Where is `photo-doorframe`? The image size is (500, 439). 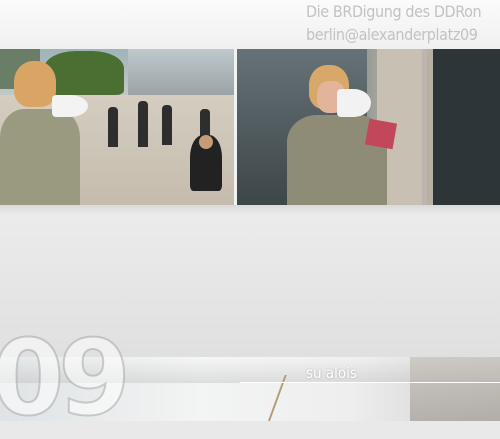
photo-doorframe is located at coordinates (463, 127).